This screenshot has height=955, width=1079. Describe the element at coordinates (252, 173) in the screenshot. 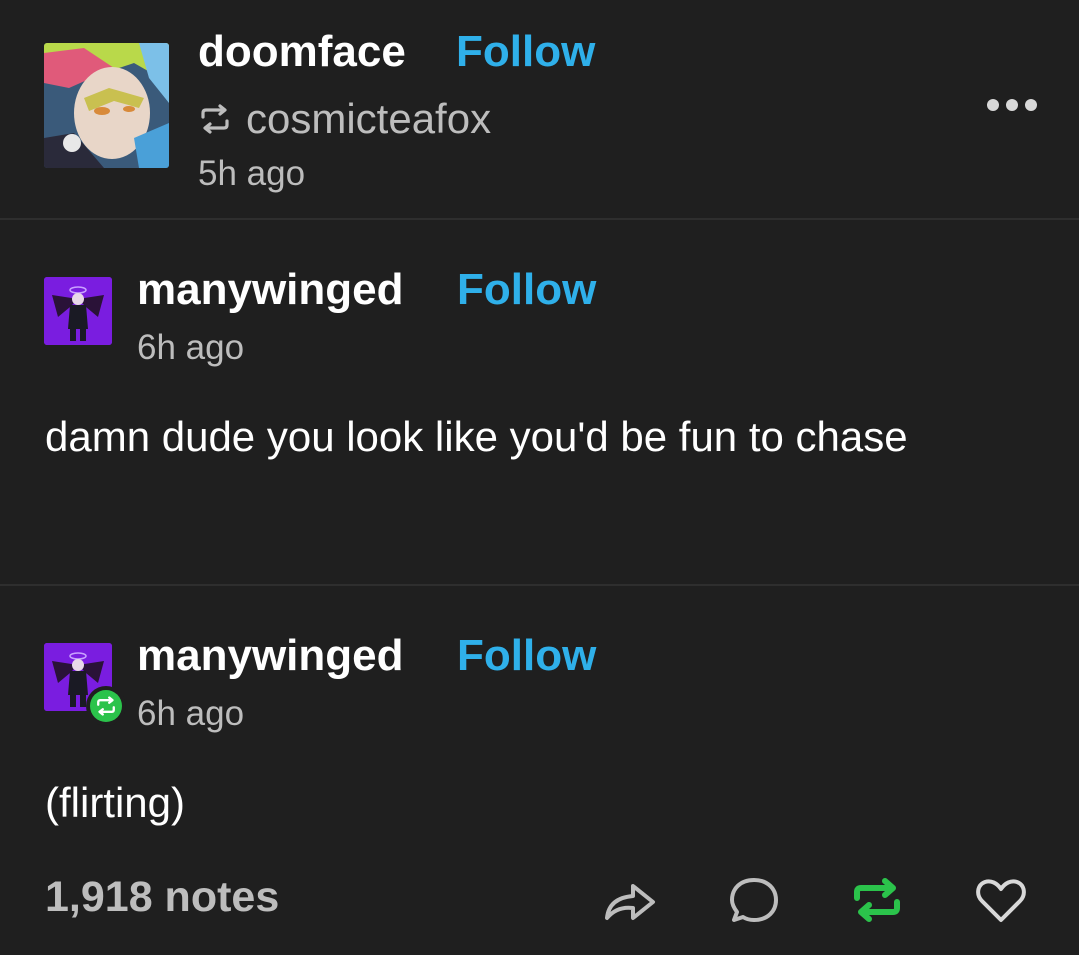

I see `header-time: 5h ago` at that location.